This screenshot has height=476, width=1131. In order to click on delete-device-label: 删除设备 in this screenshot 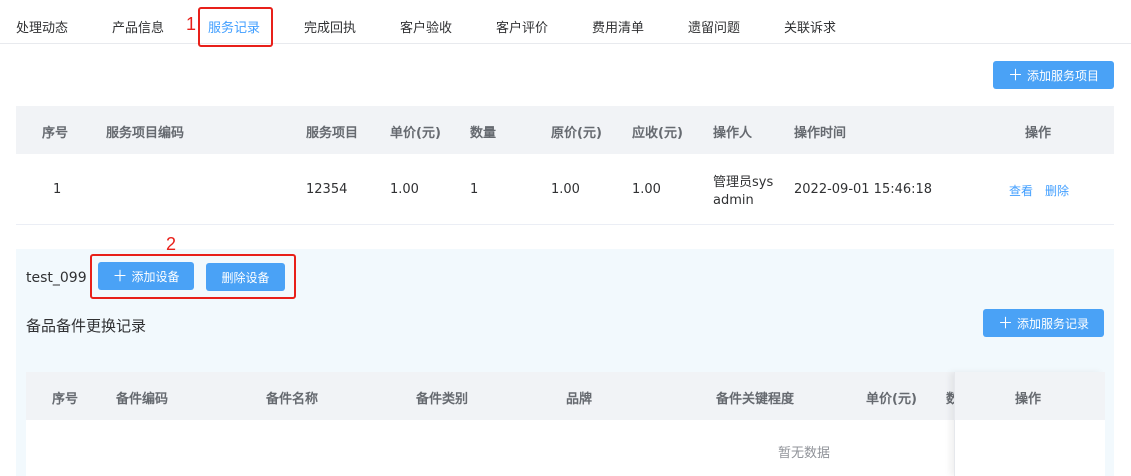, I will do `click(245, 277)`.